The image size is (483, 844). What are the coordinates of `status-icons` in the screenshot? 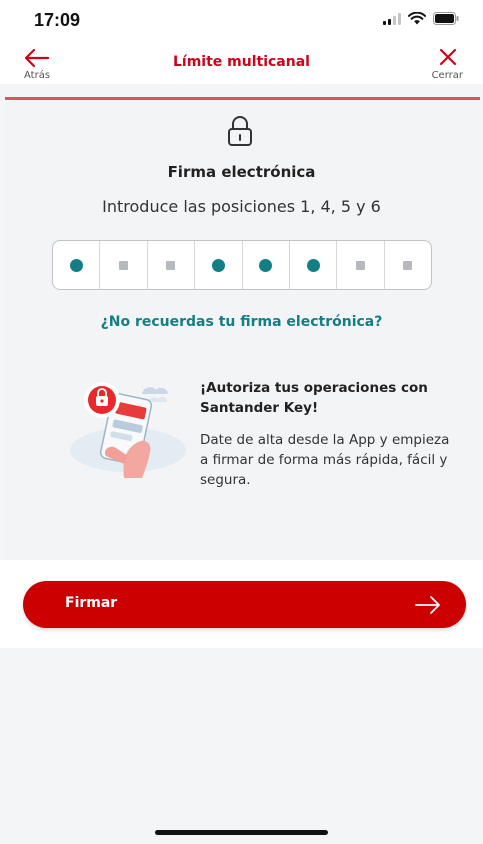 It's located at (421, 18).